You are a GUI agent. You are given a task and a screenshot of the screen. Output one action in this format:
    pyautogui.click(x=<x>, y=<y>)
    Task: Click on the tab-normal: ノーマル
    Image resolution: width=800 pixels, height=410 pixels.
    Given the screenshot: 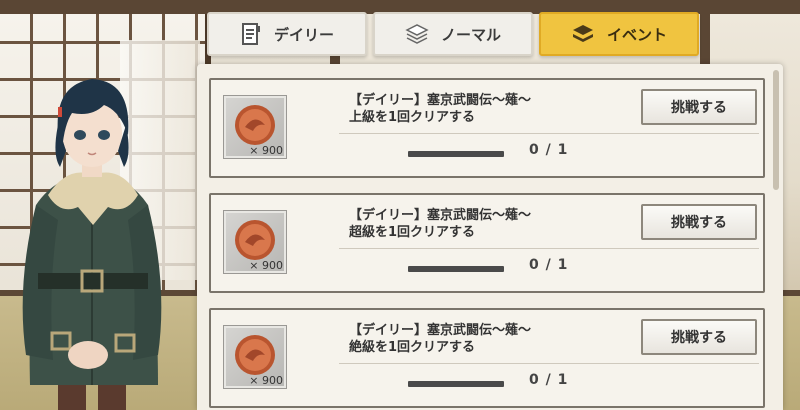 What is the action you would take?
    pyautogui.click(x=453, y=34)
    